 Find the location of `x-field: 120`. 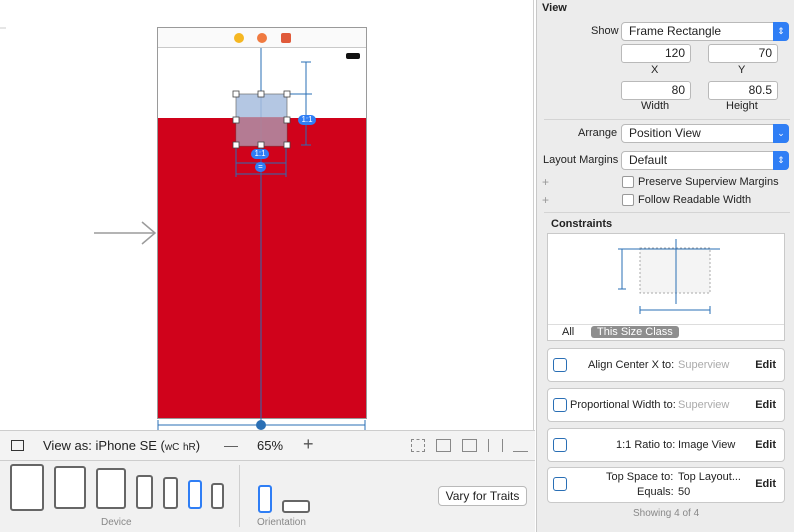

x-field: 120 is located at coordinates (656, 53).